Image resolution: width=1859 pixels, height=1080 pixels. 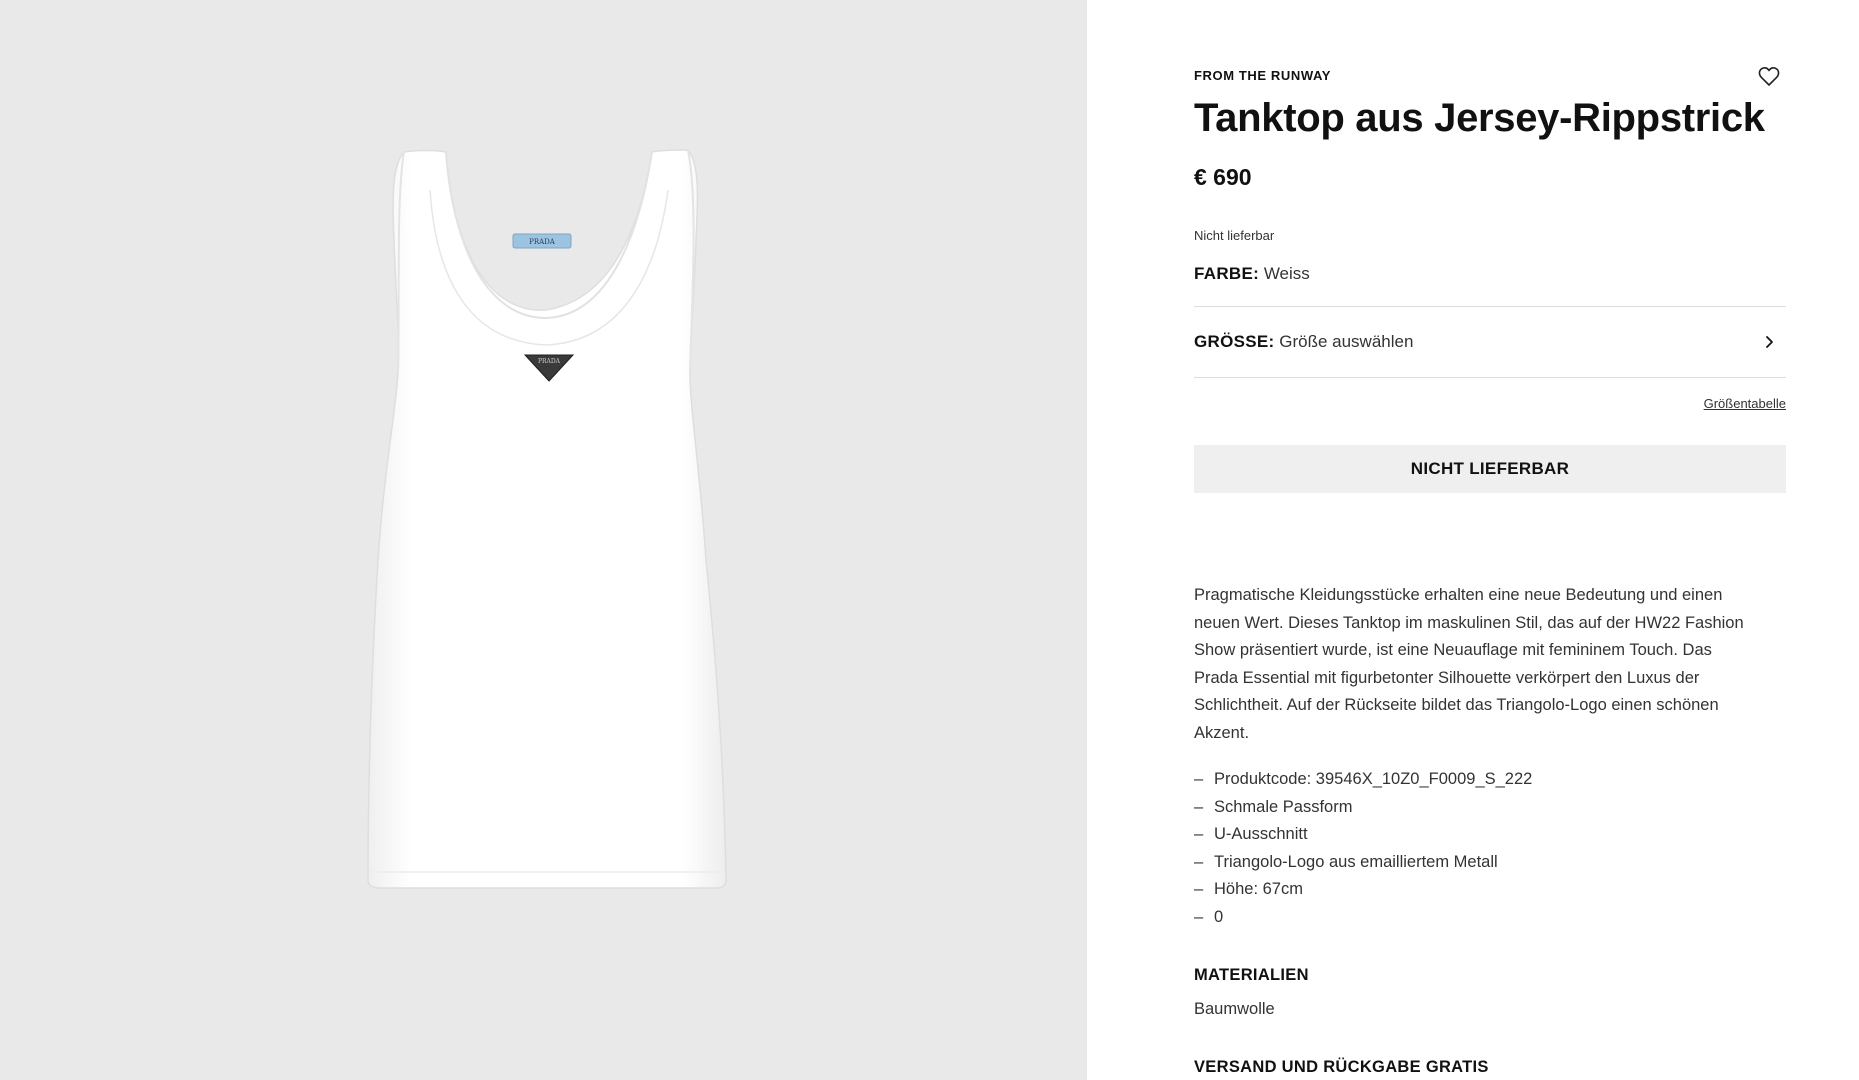 I want to click on neck-label-text: PRADA, so click(x=542, y=242).